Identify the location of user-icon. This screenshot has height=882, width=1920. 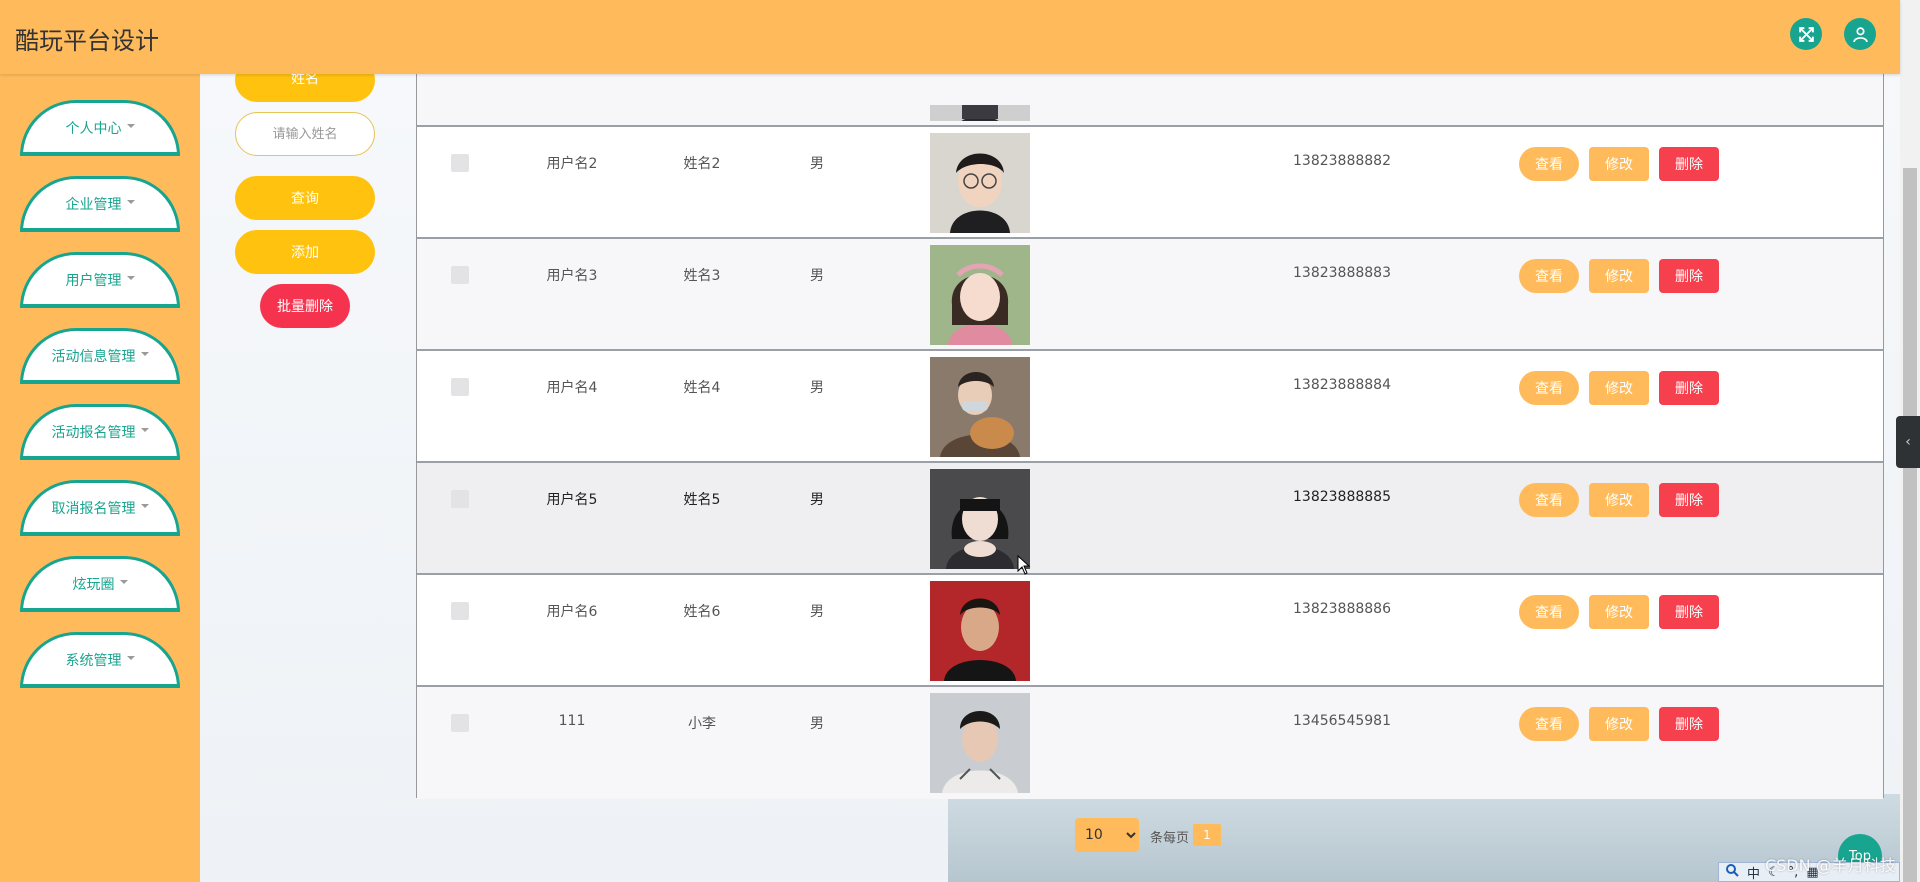
(1860, 34).